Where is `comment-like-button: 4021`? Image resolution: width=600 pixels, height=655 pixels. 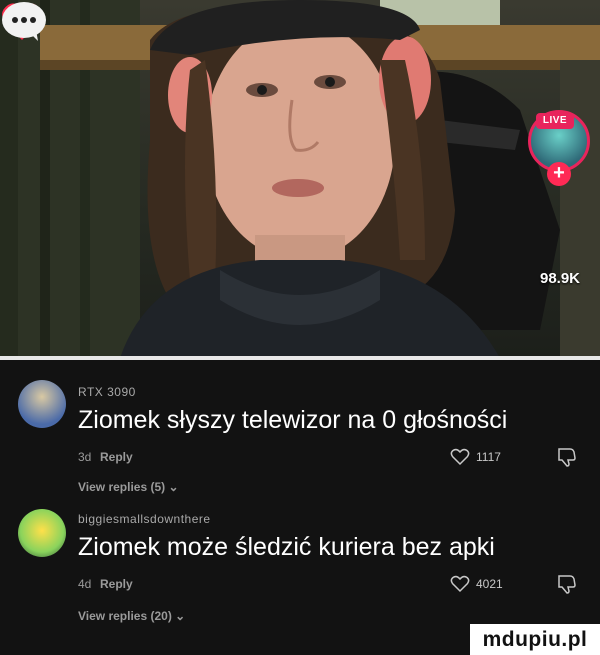
comment-like-button: 4021 is located at coordinates (476, 584).